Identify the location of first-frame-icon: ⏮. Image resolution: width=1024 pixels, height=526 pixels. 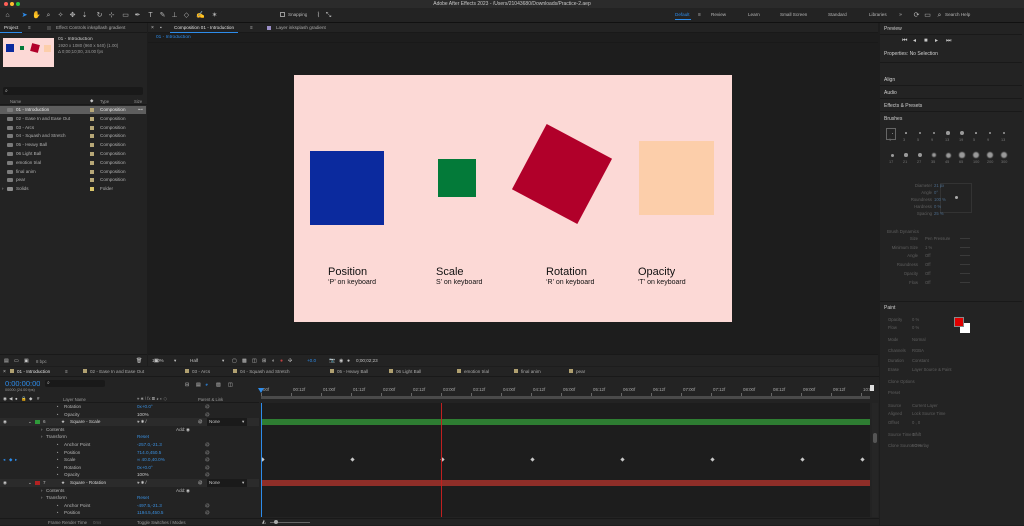
(904, 41).